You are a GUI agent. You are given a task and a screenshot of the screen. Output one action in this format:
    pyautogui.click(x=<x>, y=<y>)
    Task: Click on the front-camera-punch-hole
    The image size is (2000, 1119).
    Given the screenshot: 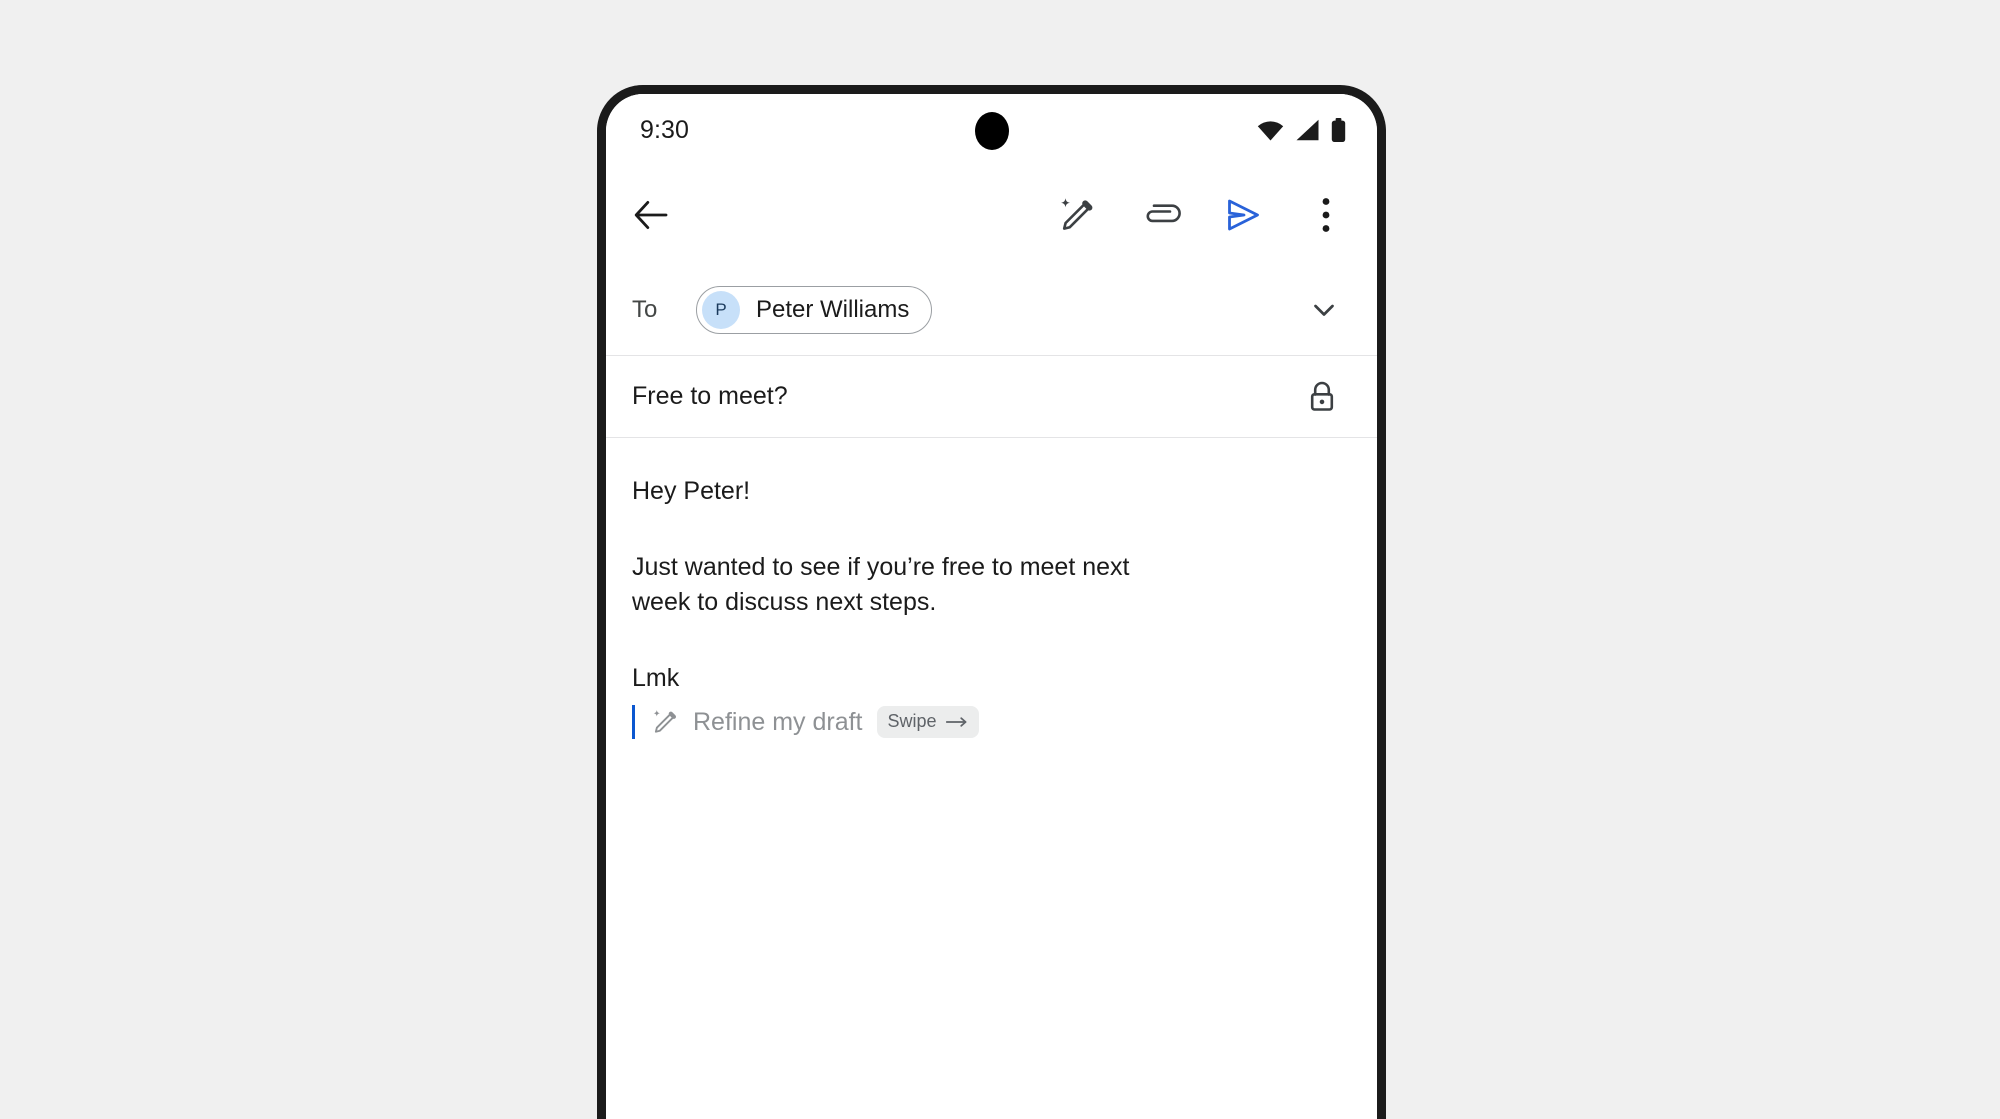 What is the action you would take?
    pyautogui.click(x=991, y=131)
    